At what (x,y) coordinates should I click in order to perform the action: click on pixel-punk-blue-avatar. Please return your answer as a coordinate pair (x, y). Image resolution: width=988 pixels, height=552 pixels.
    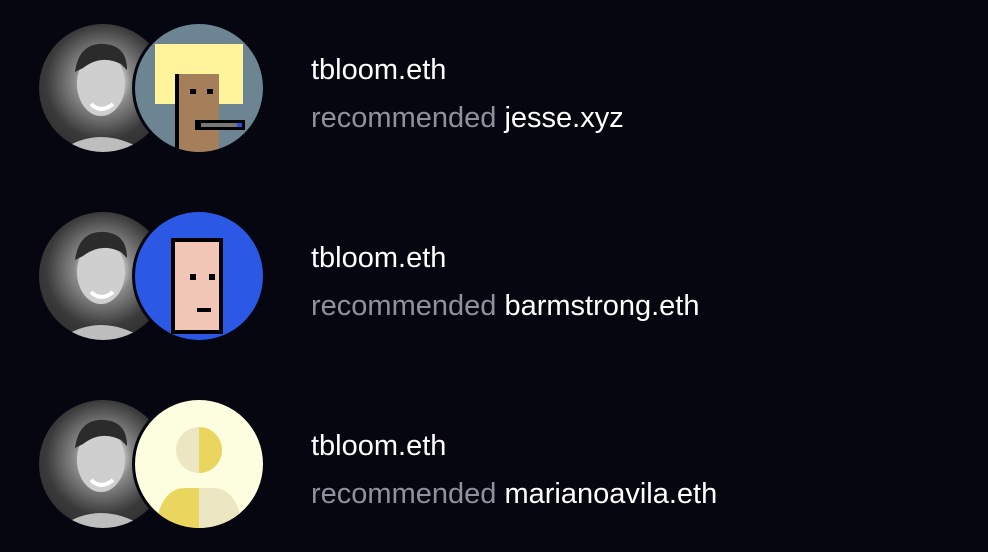
    Looking at the image, I should click on (199, 276).